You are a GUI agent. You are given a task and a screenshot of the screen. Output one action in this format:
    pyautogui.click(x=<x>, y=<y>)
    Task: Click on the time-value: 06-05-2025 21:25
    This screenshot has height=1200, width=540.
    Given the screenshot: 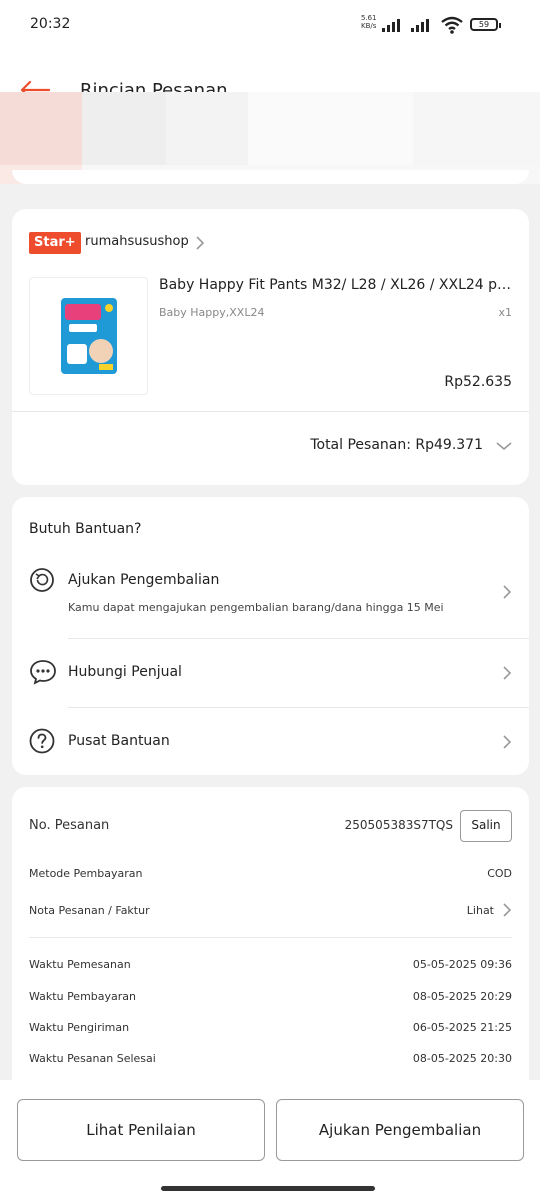 What is the action you would take?
    pyautogui.click(x=462, y=1027)
    